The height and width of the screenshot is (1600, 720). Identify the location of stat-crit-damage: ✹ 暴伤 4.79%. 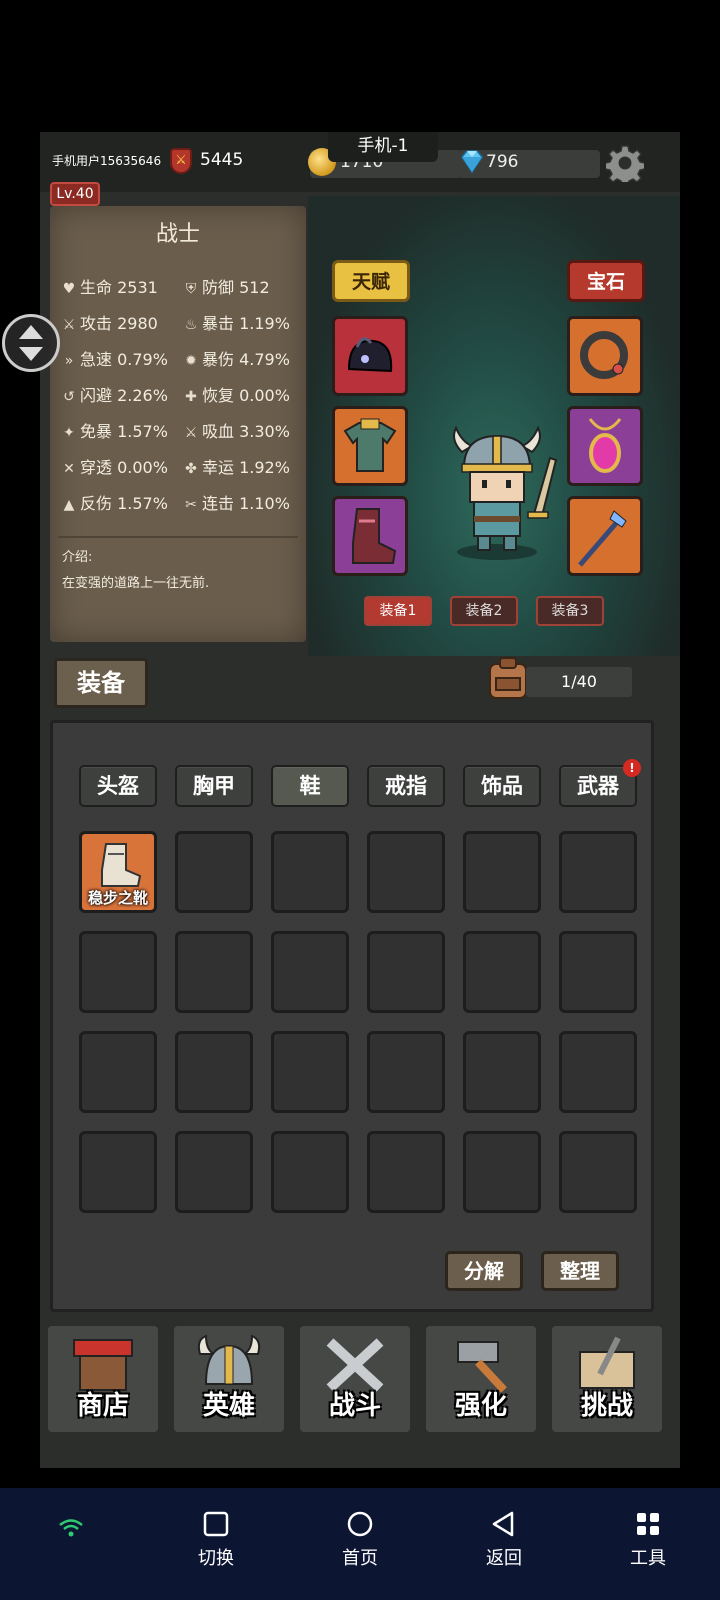
(236, 358).